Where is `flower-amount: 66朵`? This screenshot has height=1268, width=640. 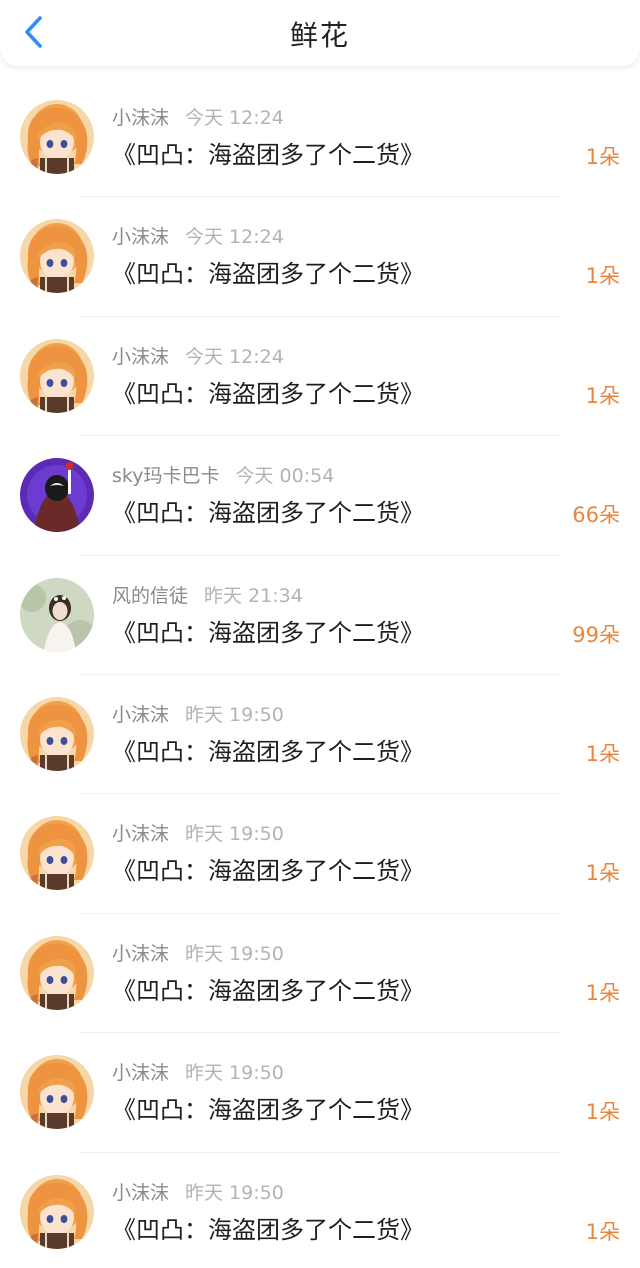 flower-amount: 66朵 is located at coordinates (596, 515).